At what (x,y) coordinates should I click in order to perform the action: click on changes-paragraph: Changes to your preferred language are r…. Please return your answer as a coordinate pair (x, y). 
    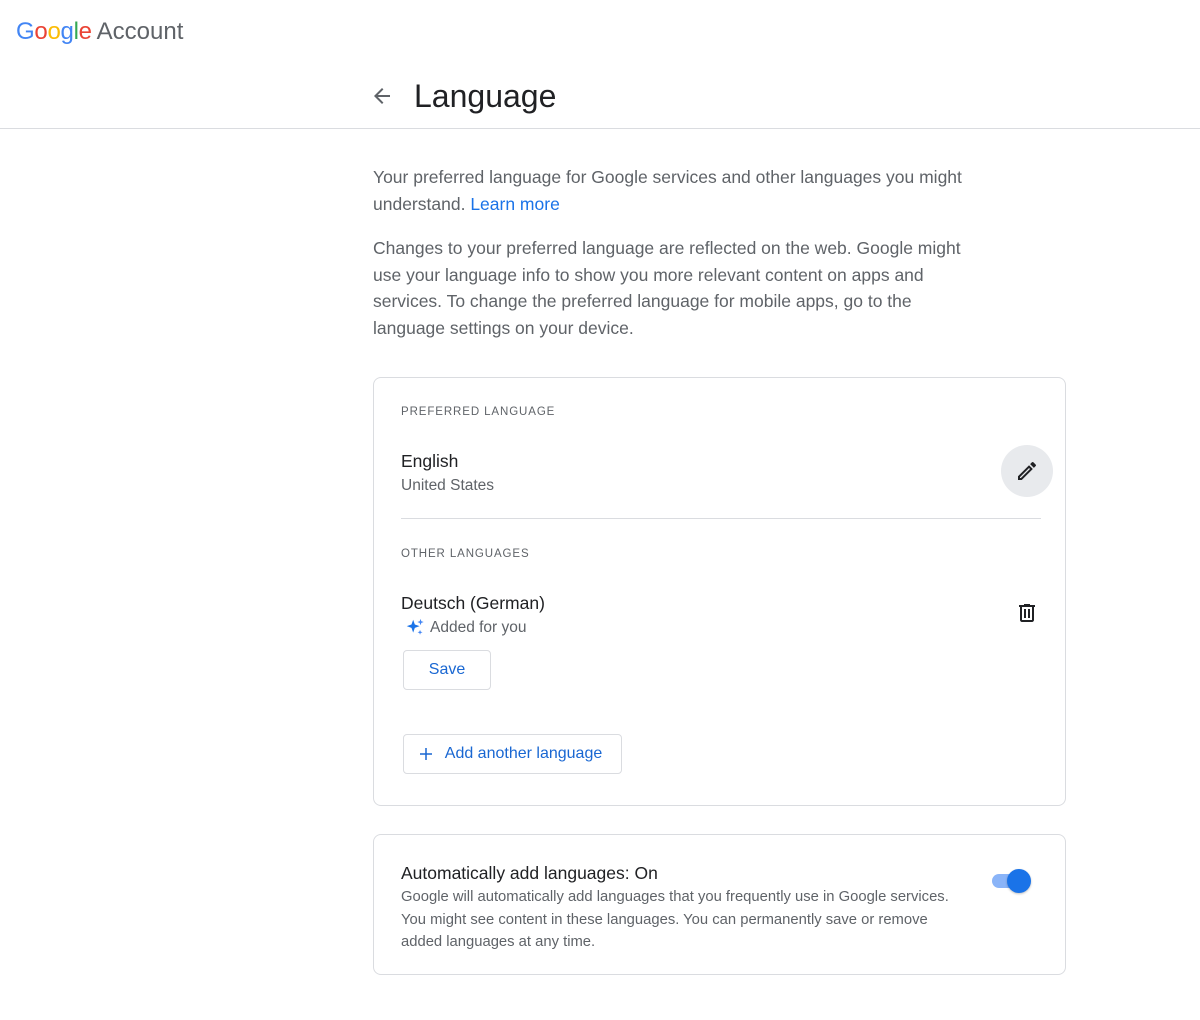
    Looking at the image, I should click on (667, 288).